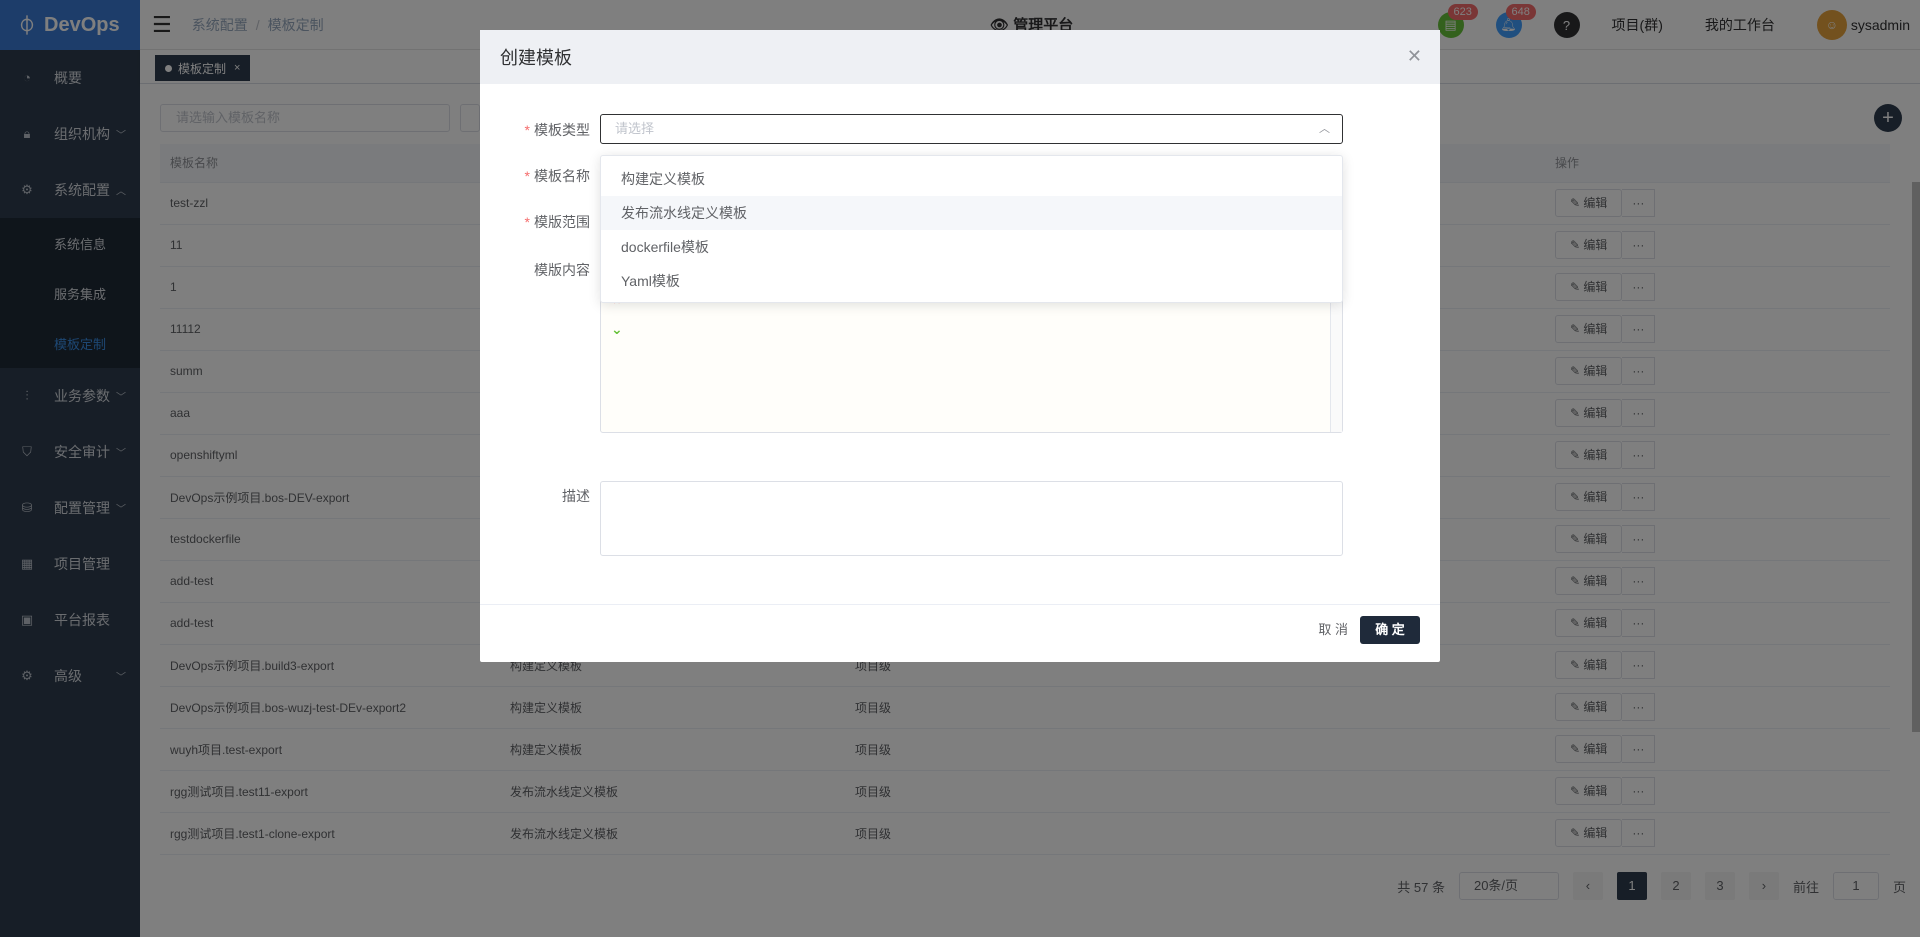 The image size is (1920, 937). What do you see at coordinates (971, 281) in the screenshot?
I see `dropdown-option: Yaml模板` at bounding box center [971, 281].